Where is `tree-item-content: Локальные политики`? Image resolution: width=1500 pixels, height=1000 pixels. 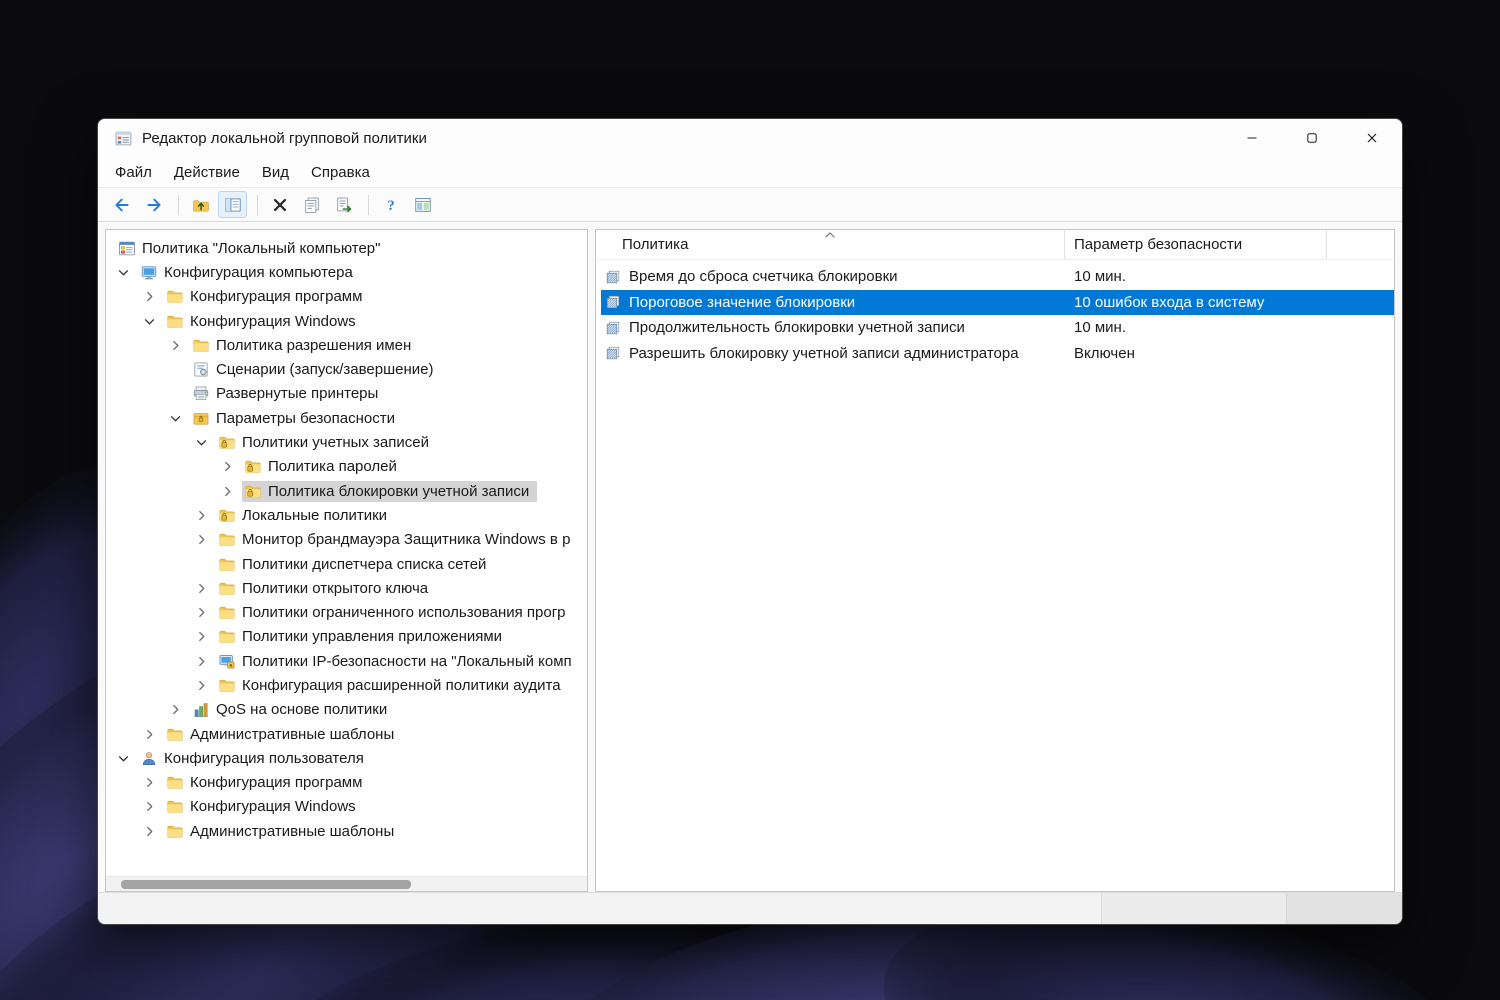
tree-item-content: Локальные политики is located at coordinates (305, 515).